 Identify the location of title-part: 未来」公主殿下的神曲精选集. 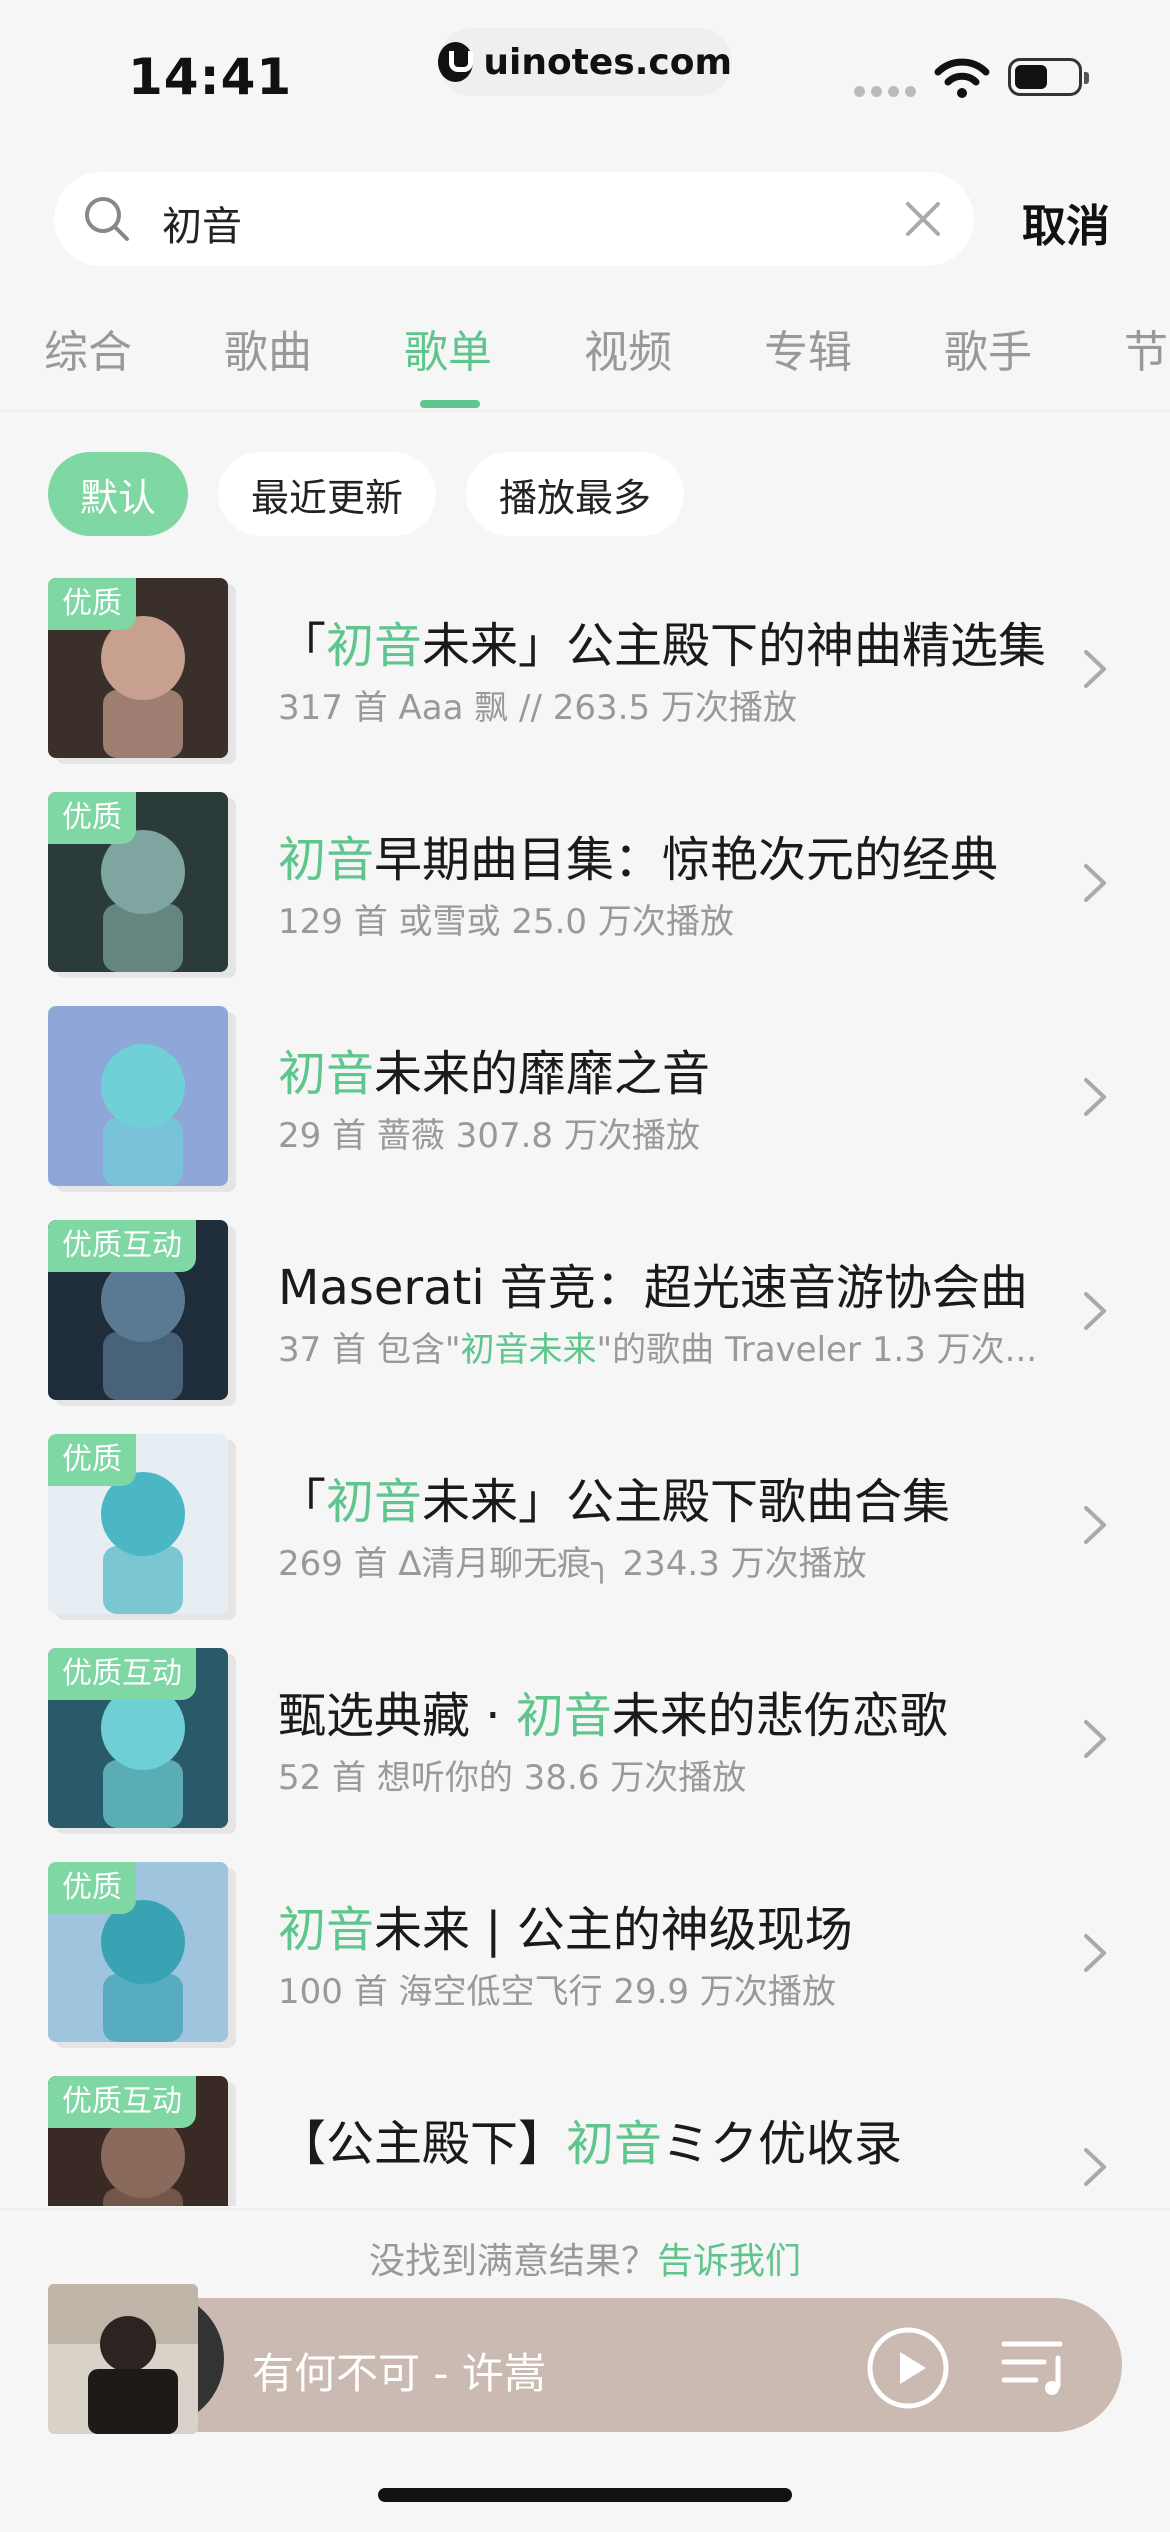
(734, 646).